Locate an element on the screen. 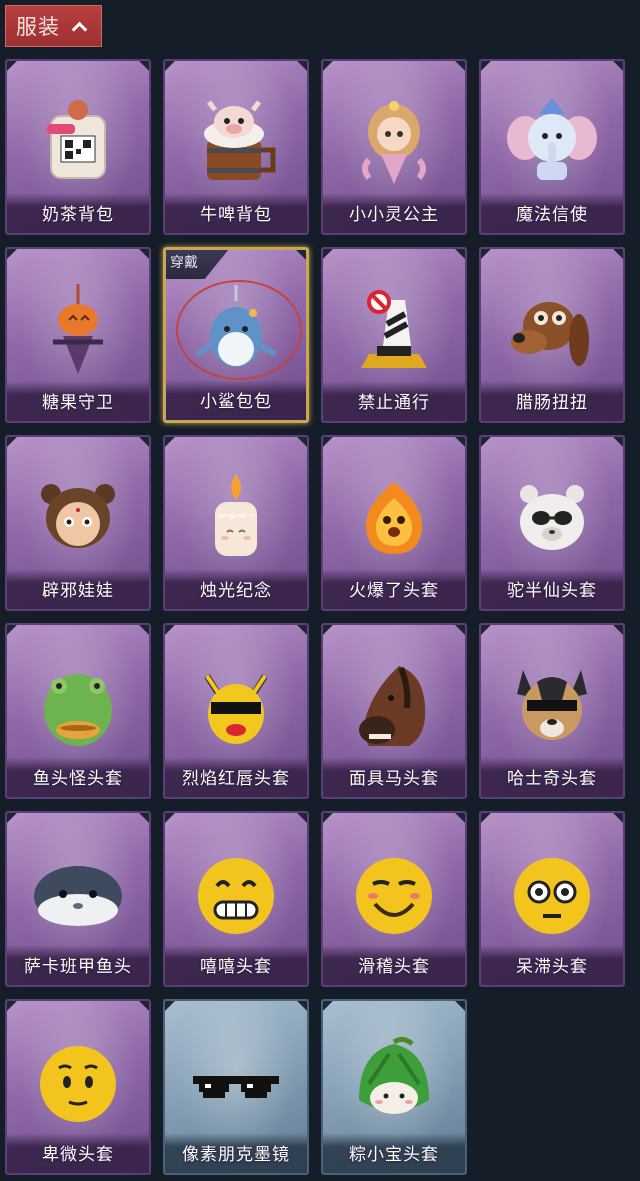  item-card: 魔法信使 is located at coordinates (552, 147).